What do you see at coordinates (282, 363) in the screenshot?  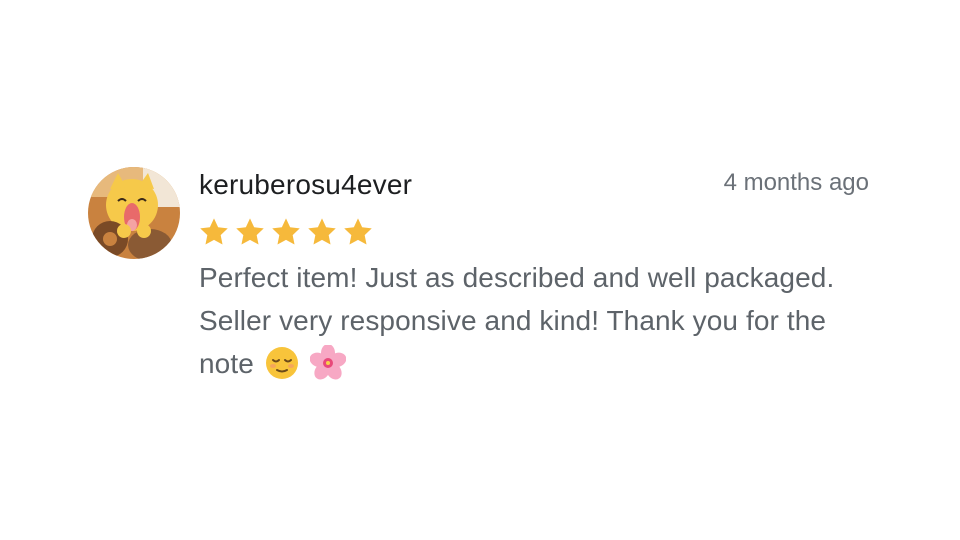 I see `relieved-face-emoji` at bounding box center [282, 363].